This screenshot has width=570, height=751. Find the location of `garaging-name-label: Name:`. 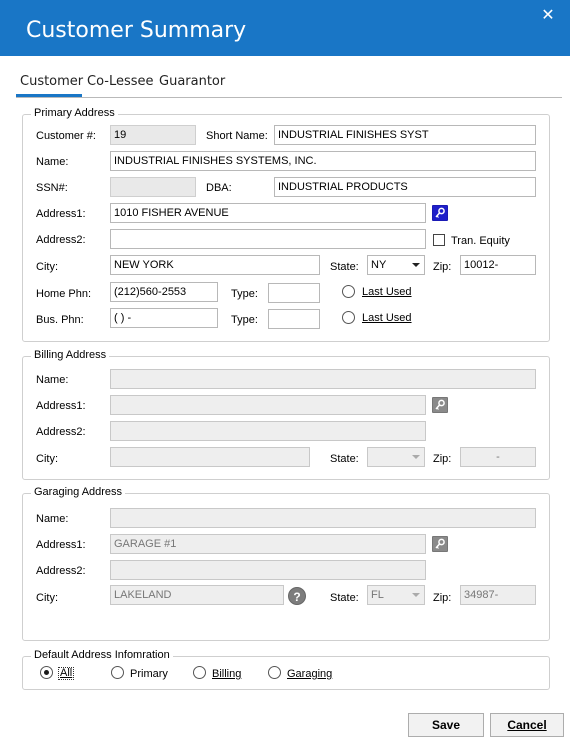

garaging-name-label: Name: is located at coordinates (52, 519).